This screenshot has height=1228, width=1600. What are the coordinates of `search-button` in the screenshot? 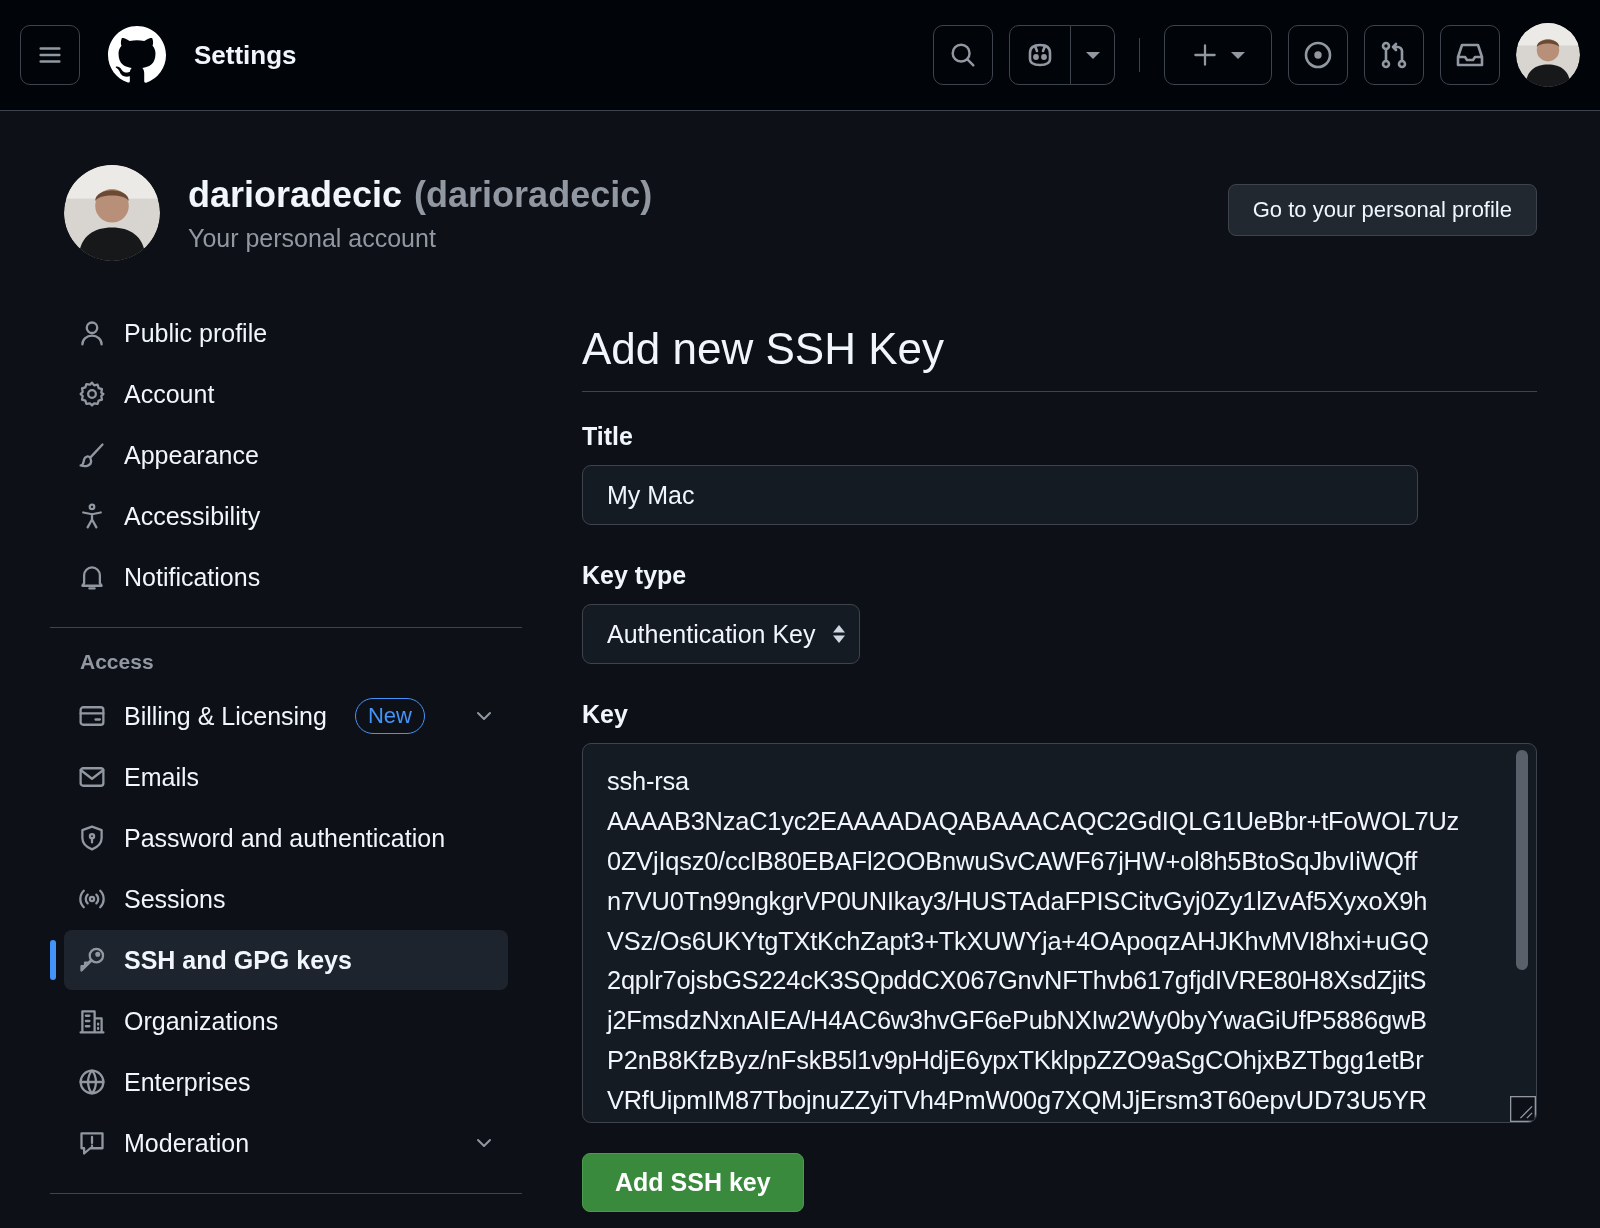 It's located at (963, 55).